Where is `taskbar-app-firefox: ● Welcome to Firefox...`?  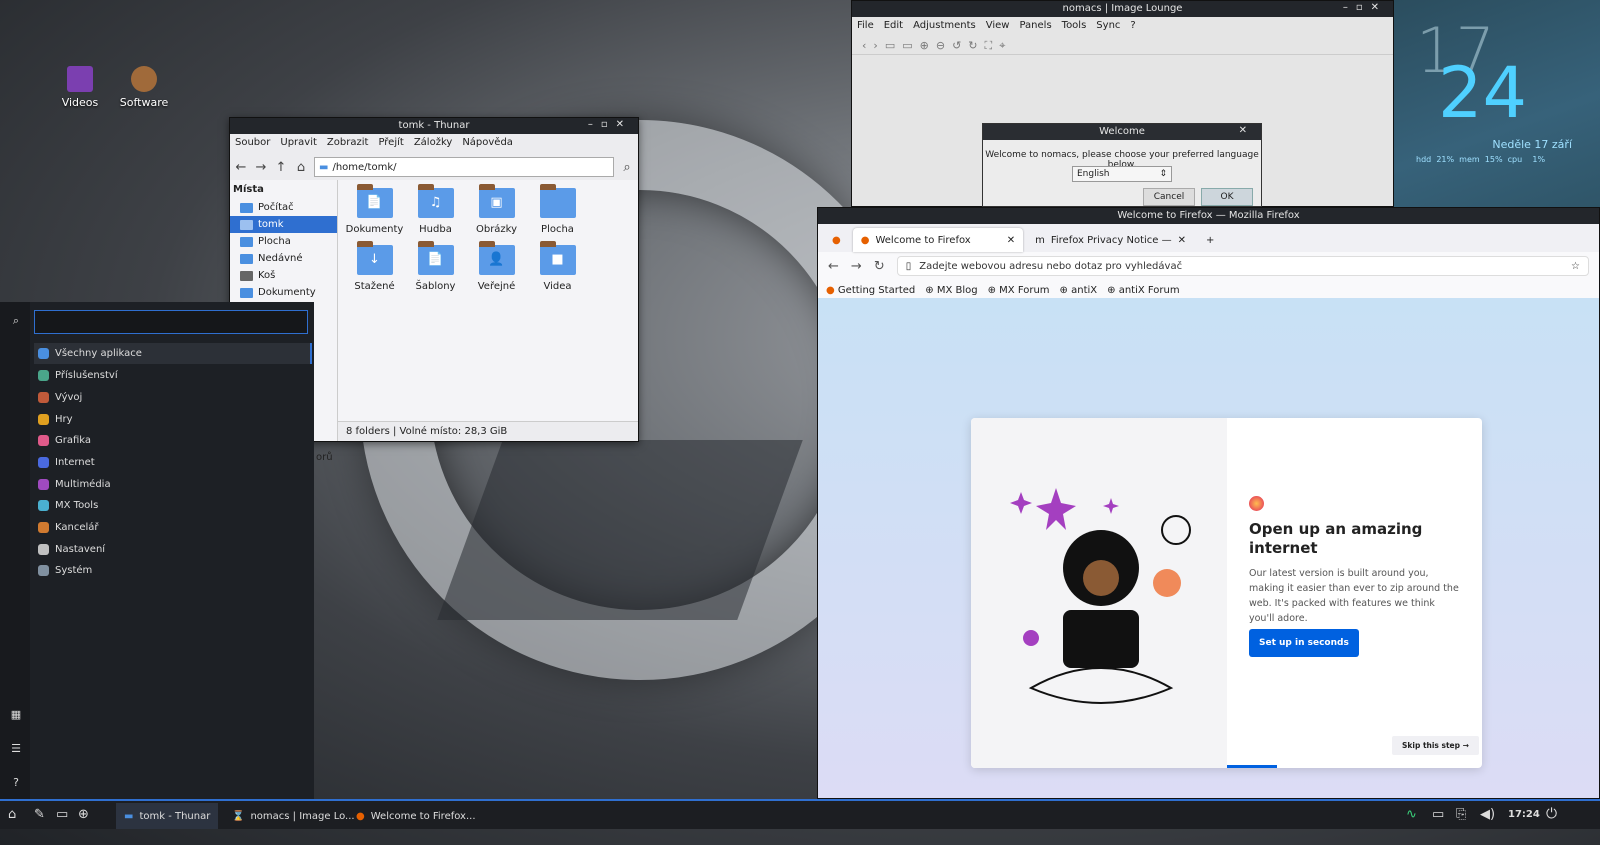 taskbar-app-firefox: ● Welcome to Firefox... is located at coordinates (416, 816).